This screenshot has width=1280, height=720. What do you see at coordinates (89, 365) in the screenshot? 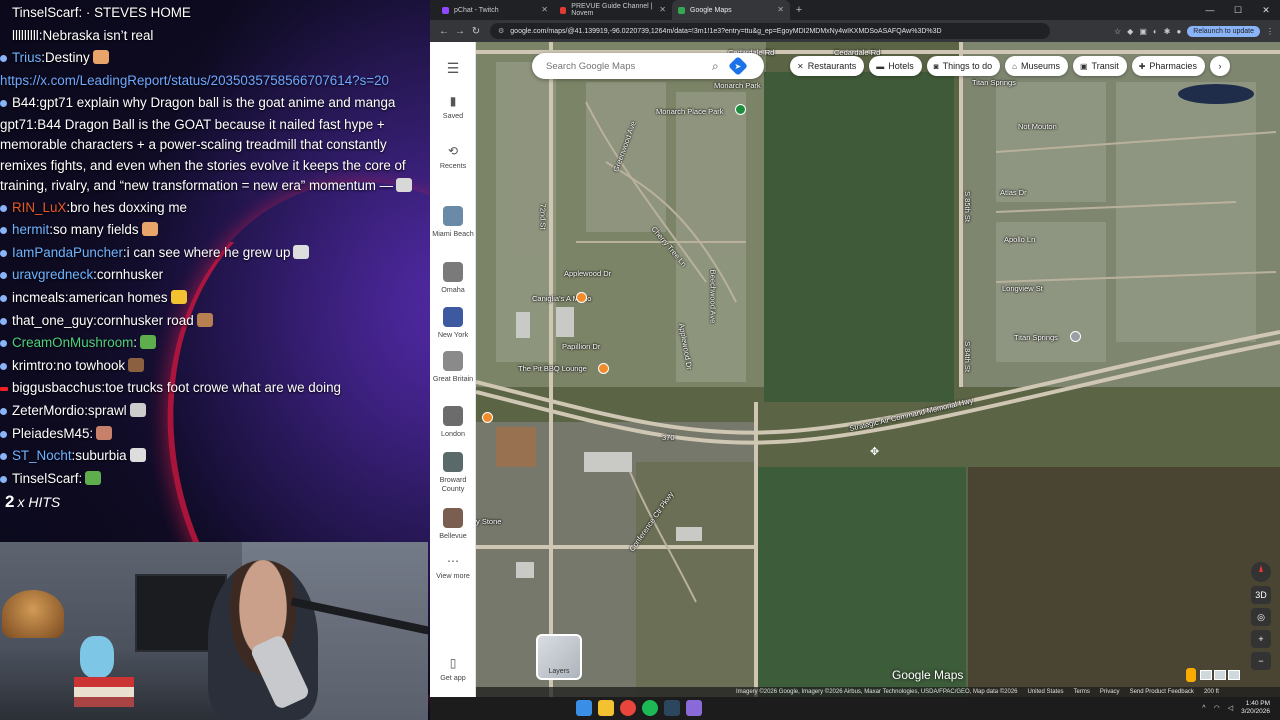
I see `chat-text: :no towhook` at bounding box center [89, 365].